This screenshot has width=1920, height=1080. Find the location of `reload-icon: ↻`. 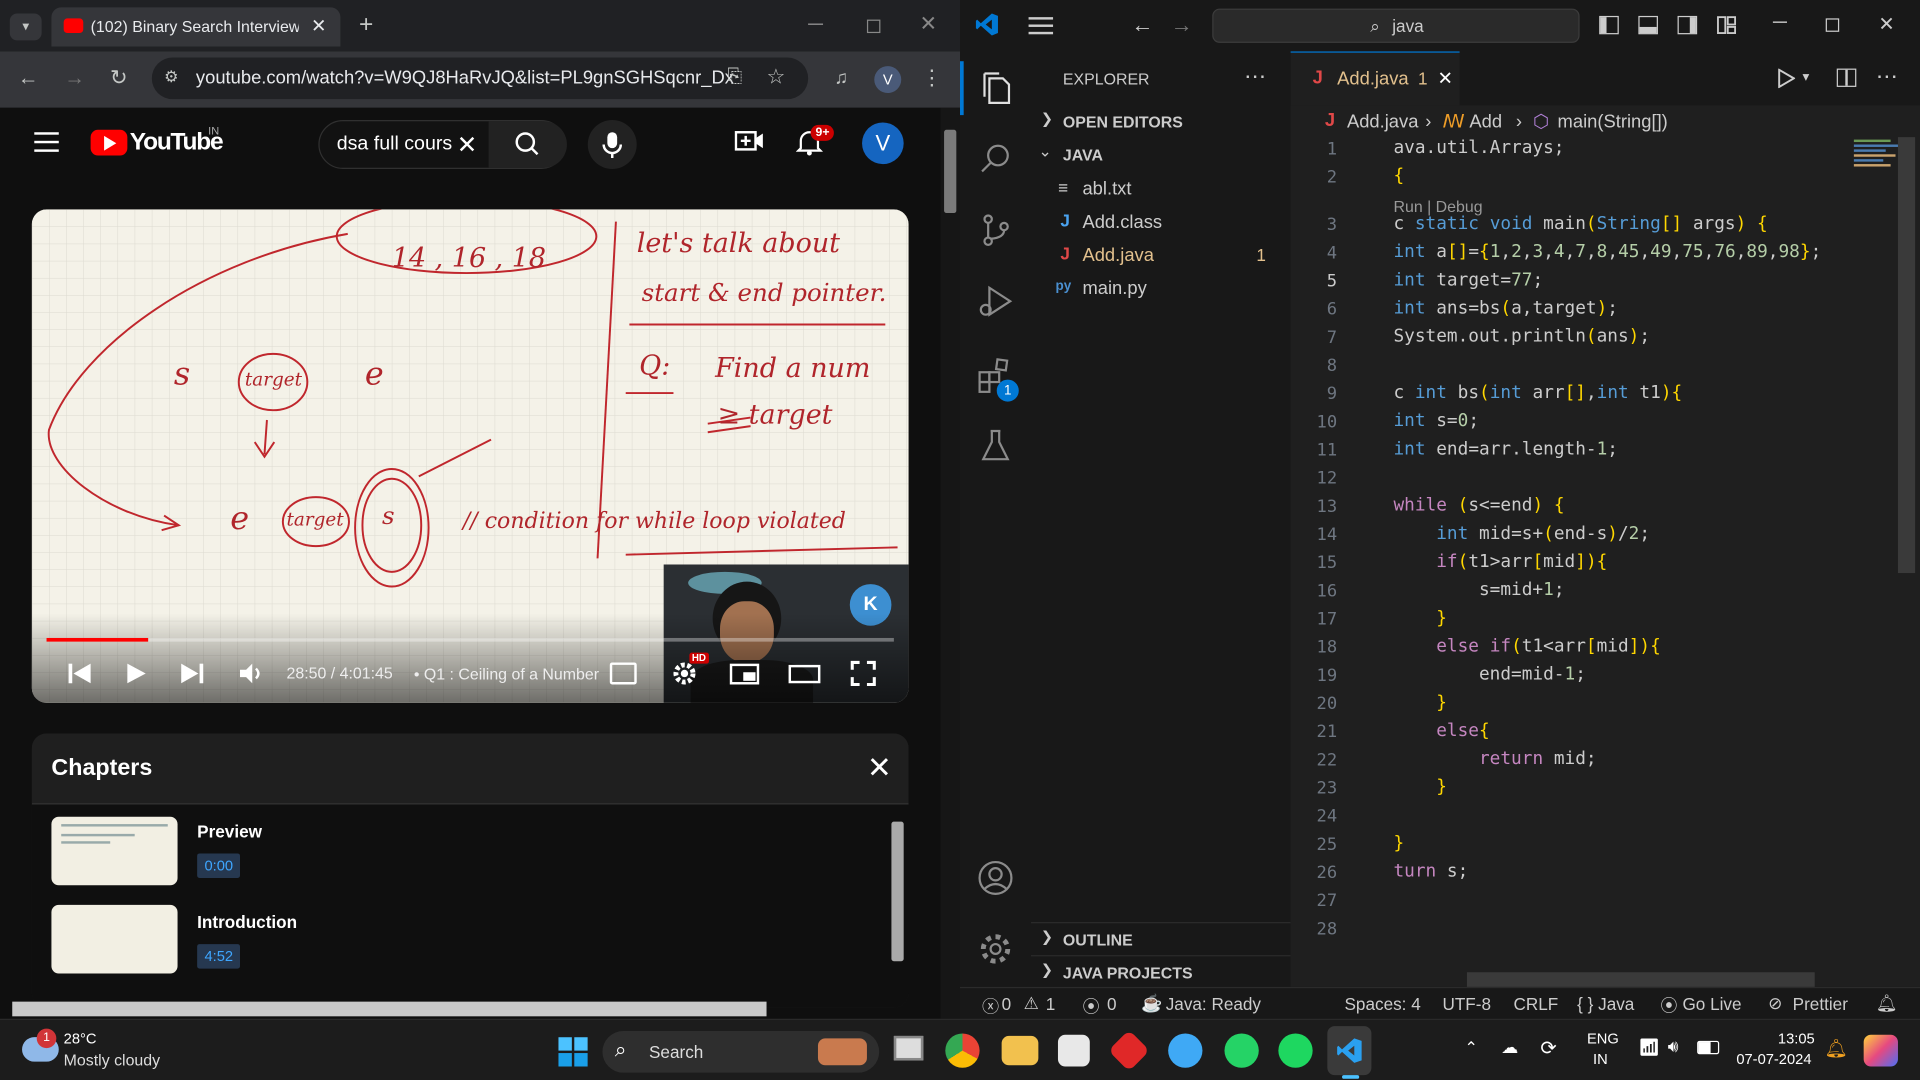

reload-icon: ↻ is located at coordinates (118, 78).